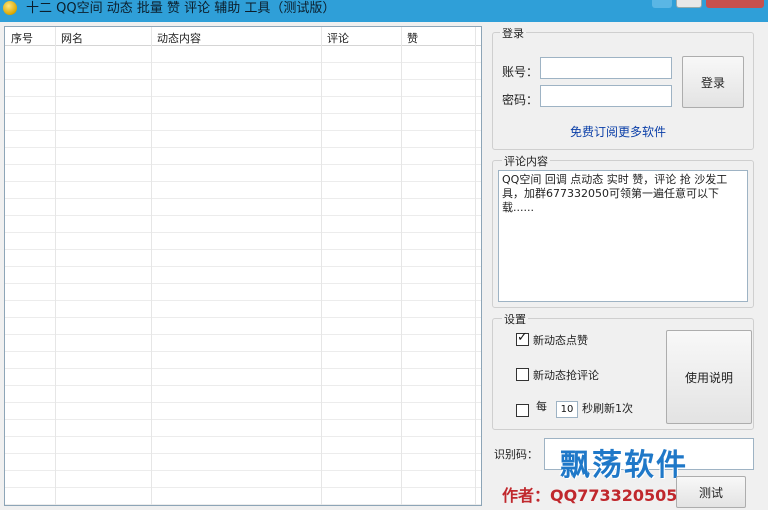 Image resolution: width=768 pixels, height=510 pixels. I want to click on test-button: 测试, so click(711, 492).